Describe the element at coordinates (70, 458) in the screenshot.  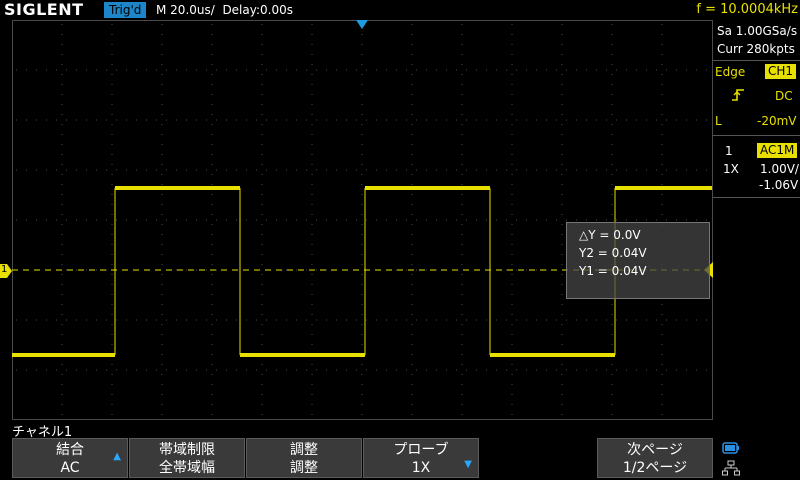
I see `coupling-button: 結合 AC ▲` at that location.